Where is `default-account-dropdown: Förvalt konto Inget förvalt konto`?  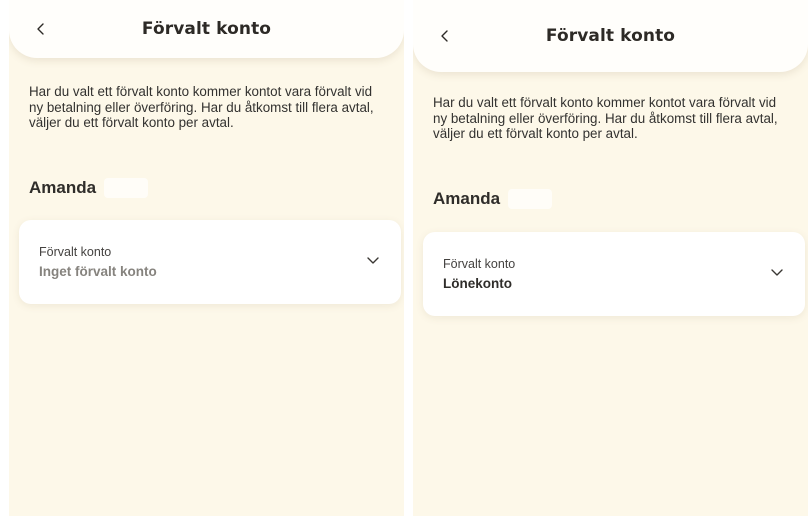 default-account-dropdown: Förvalt konto Inget förvalt konto is located at coordinates (210, 262).